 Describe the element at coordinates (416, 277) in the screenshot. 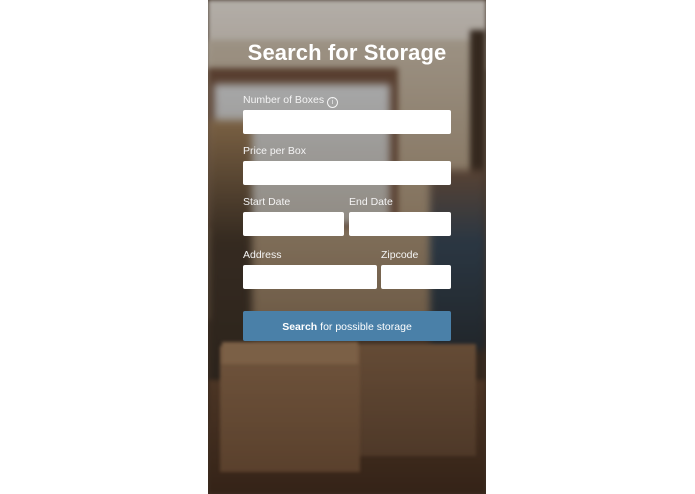

I see `zipcode-input` at that location.